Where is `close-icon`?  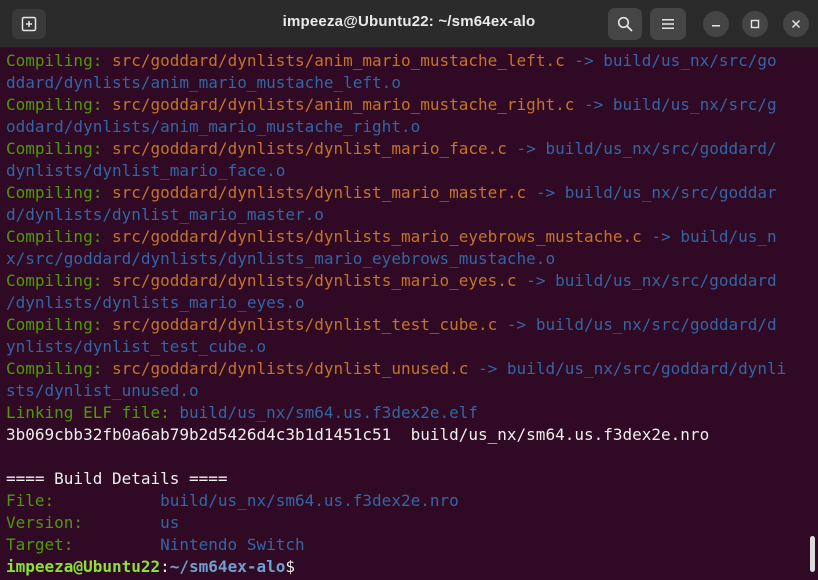
close-icon is located at coordinates (796, 24).